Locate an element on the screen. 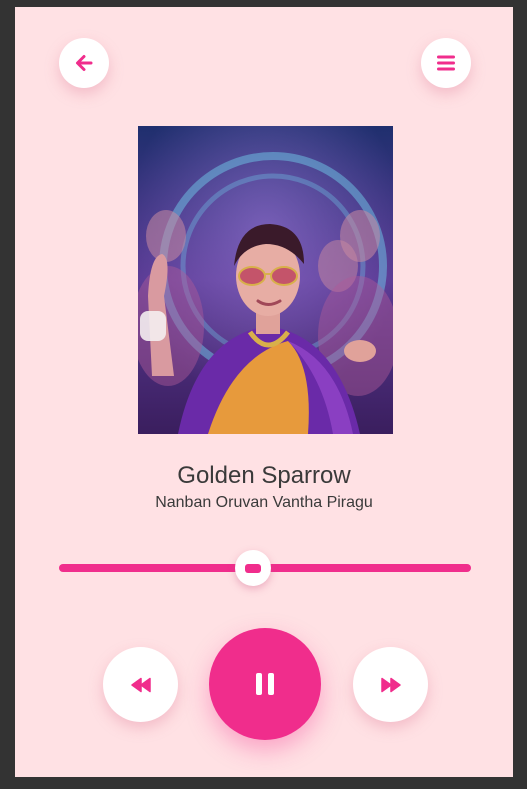 This screenshot has width=527, height=789. song-artist: Nanban Oruvan Vantha Piragu is located at coordinates (264, 502).